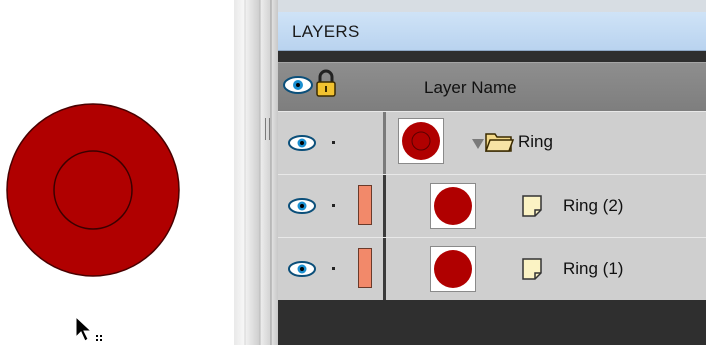 This screenshot has height=345, width=706. What do you see at coordinates (268, 129) in the screenshot?
I see `splitter-grip-icon` at bounding box center [268, 129].